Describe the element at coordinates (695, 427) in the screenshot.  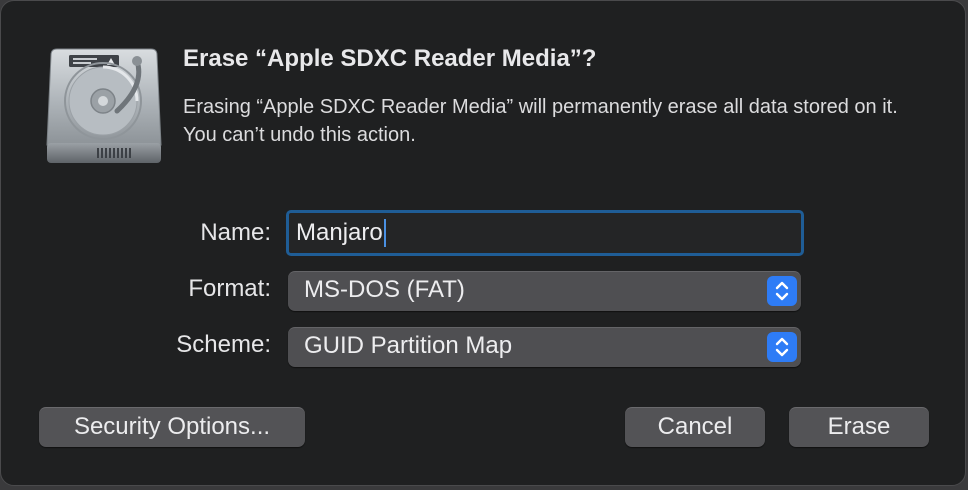
I see `cancel-button: Cancel` at that location.